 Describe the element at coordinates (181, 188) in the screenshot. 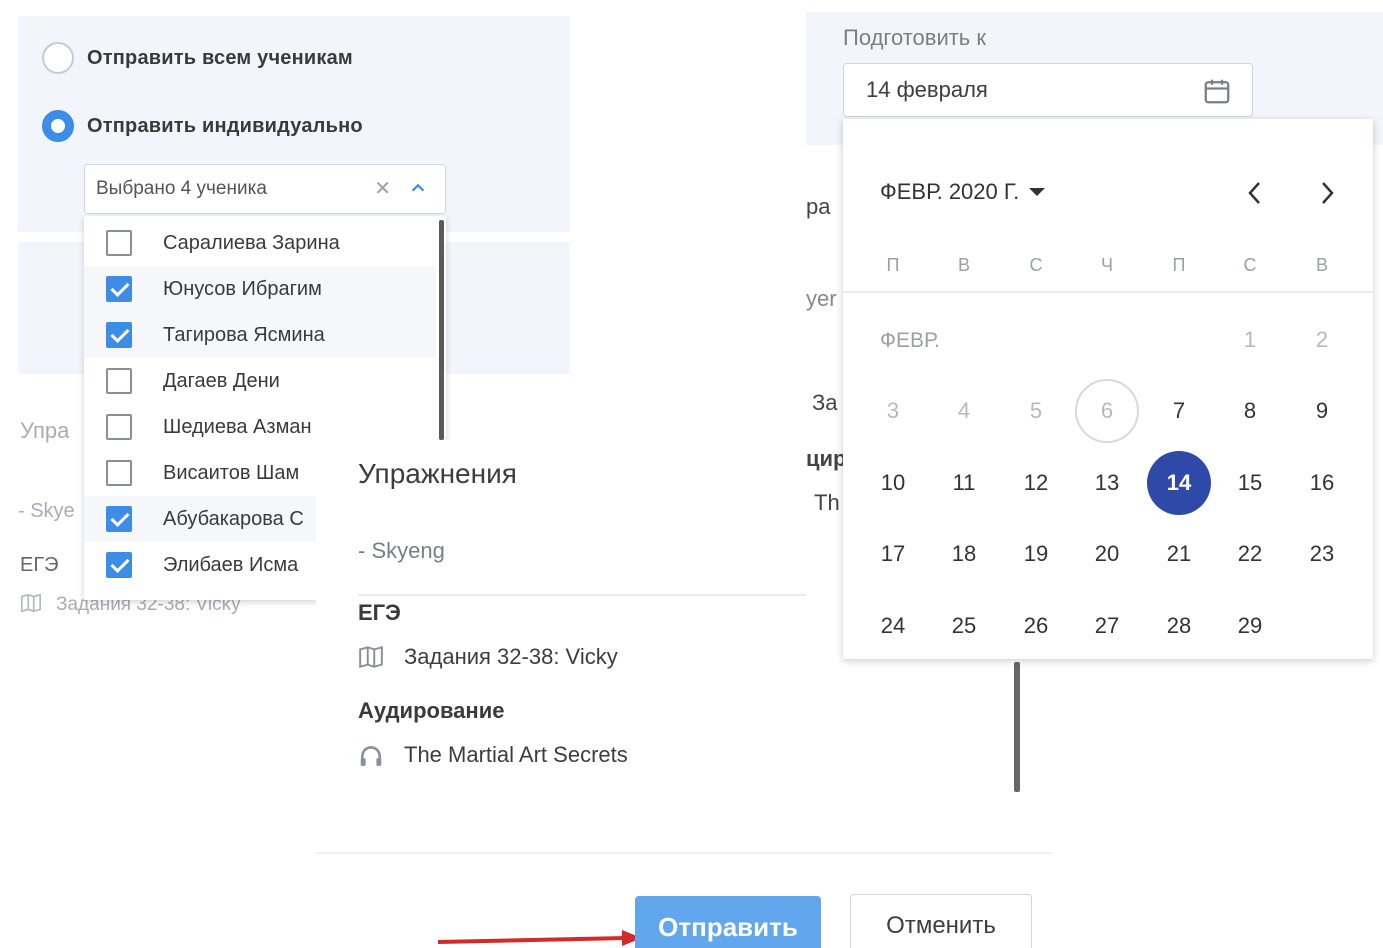

I see `students-select-value: Выбрано 4 ученика` at that location.